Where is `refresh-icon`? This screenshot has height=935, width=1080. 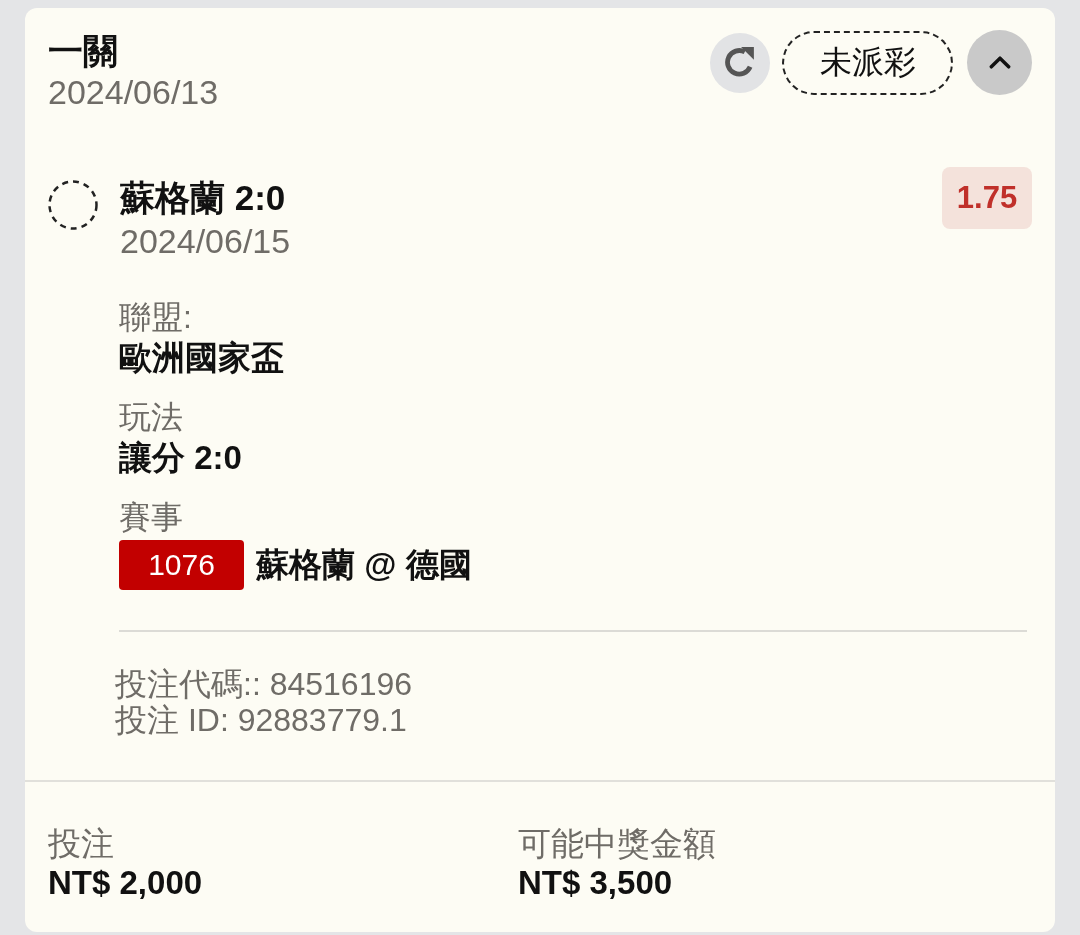 refresh-icon is located at coordinates (740, 62).